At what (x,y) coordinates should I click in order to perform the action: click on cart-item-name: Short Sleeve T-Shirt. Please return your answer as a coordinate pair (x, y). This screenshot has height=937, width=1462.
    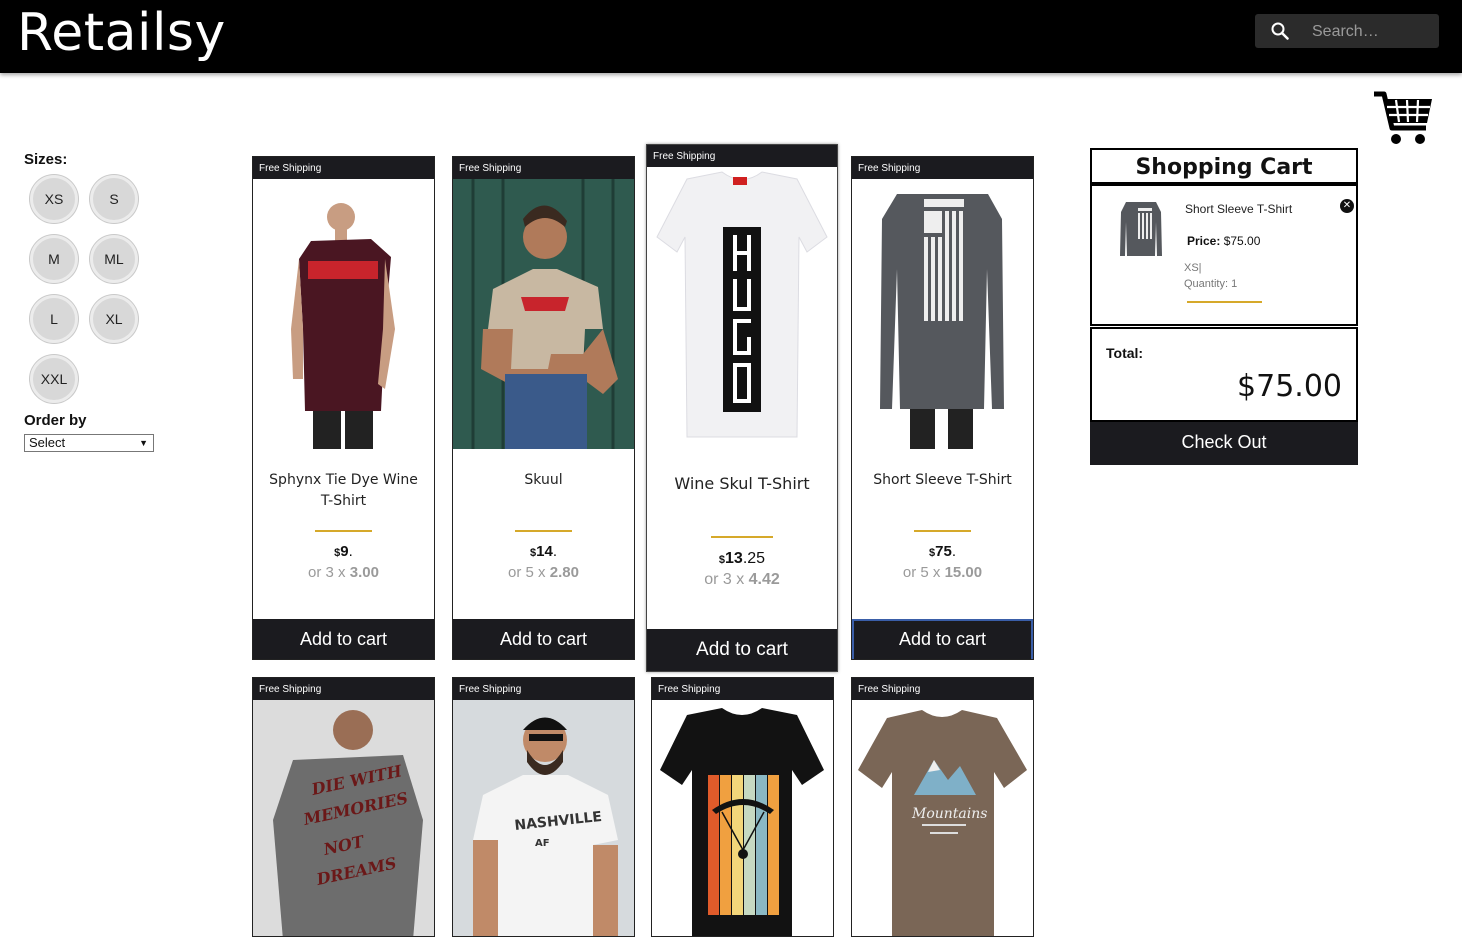
    Looking at the image, I should click on (1239, 209).